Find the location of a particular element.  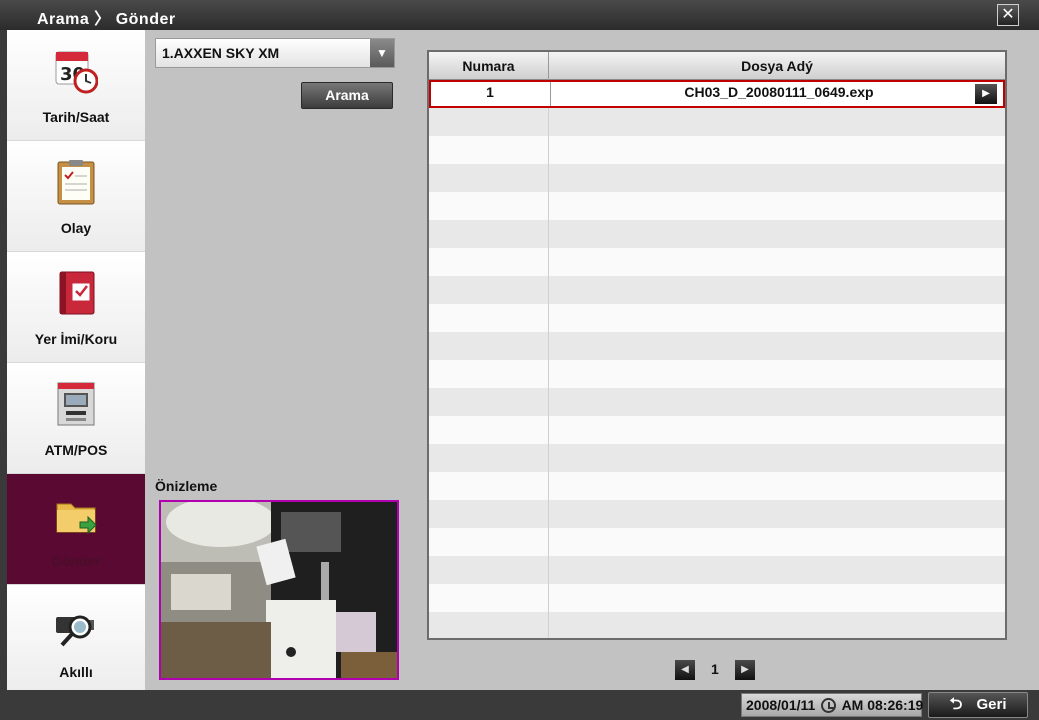

preview-scene is located at coordinates (279, 590).